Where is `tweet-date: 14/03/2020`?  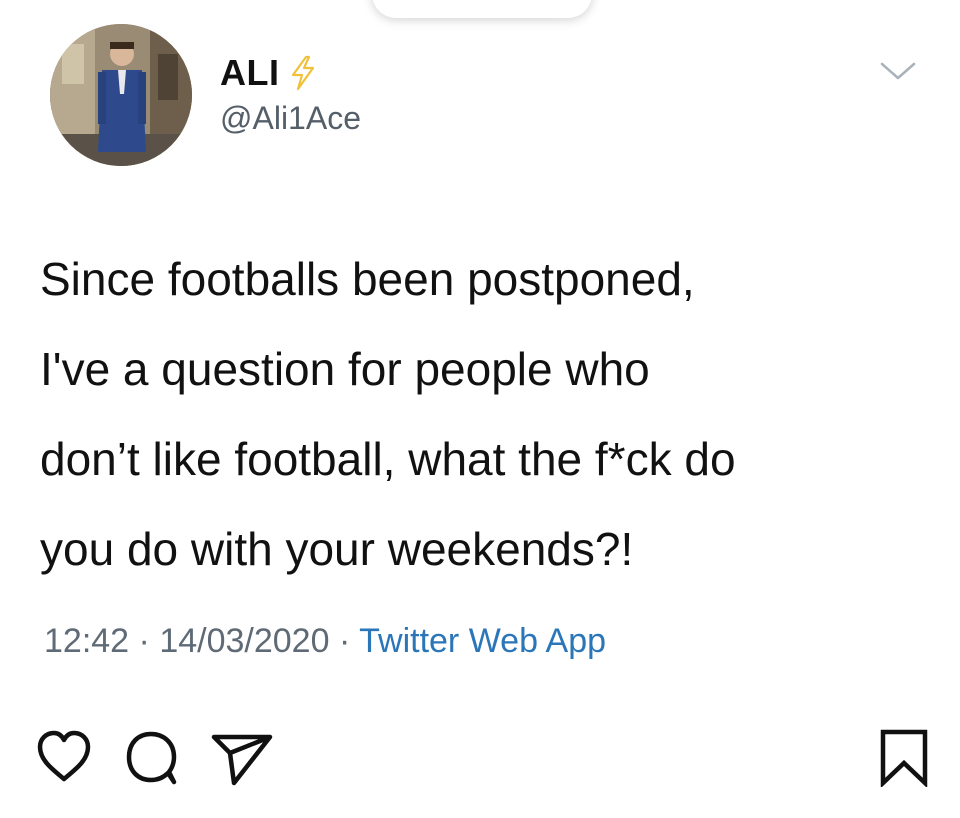 tweet-date: 14/03/2020 is located at coordinates (244, 641).